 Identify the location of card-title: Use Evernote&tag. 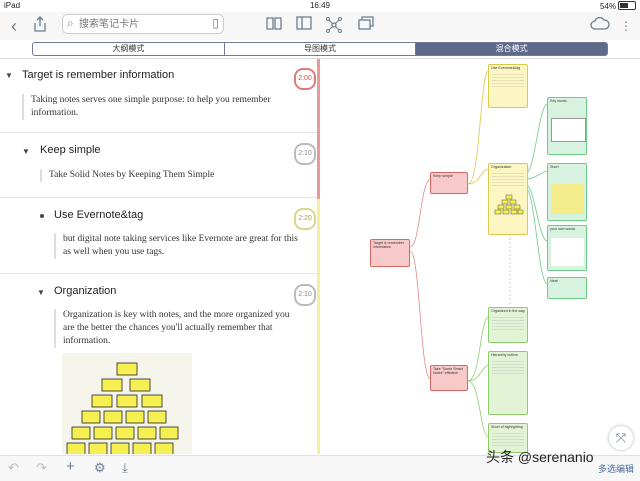
(506, 68).